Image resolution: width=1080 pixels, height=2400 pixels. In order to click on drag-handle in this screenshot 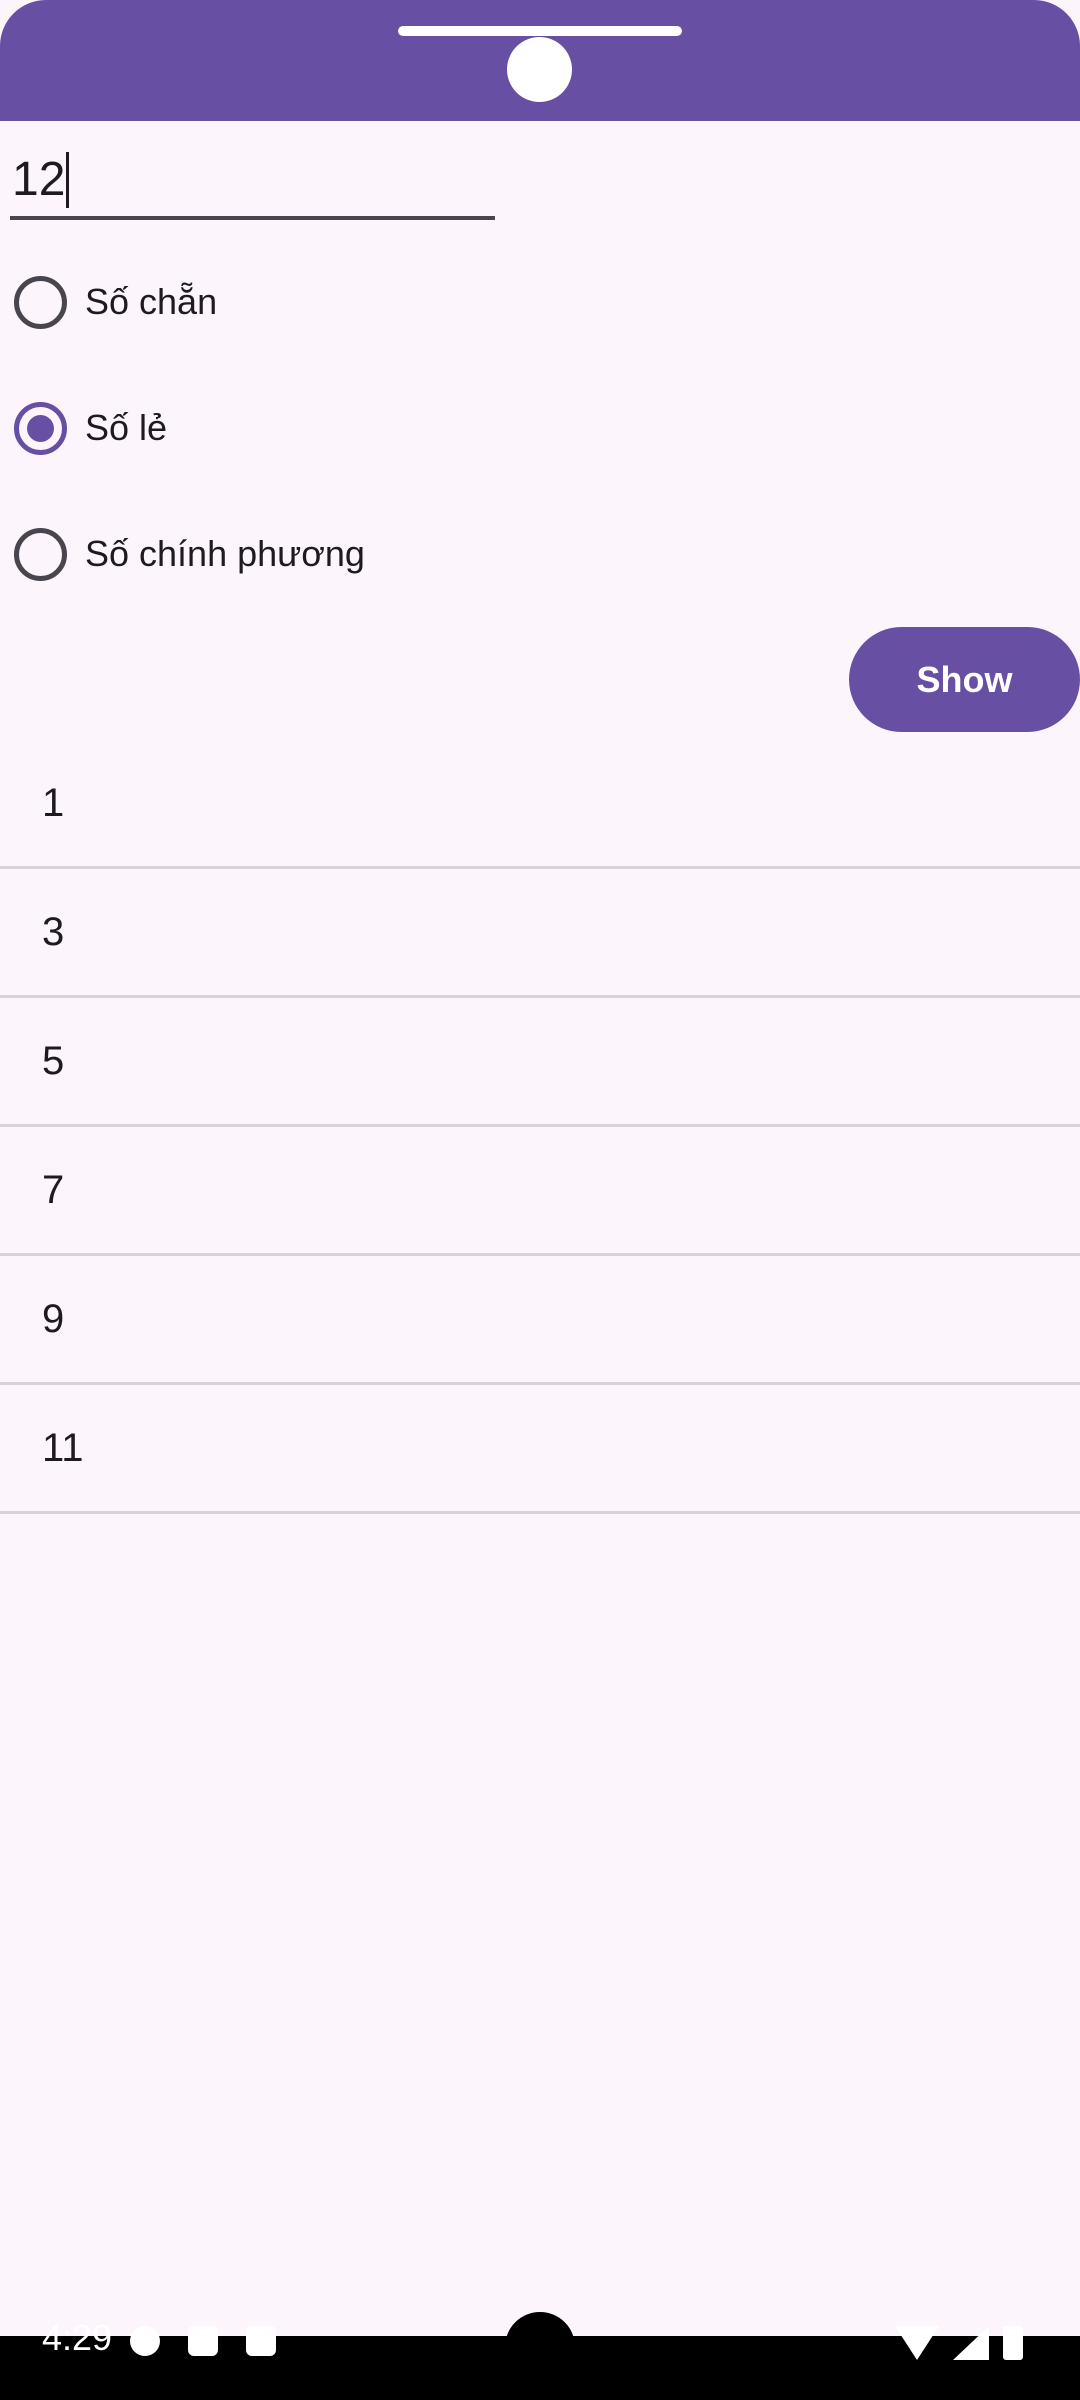, I will do `click(540, 31)`.